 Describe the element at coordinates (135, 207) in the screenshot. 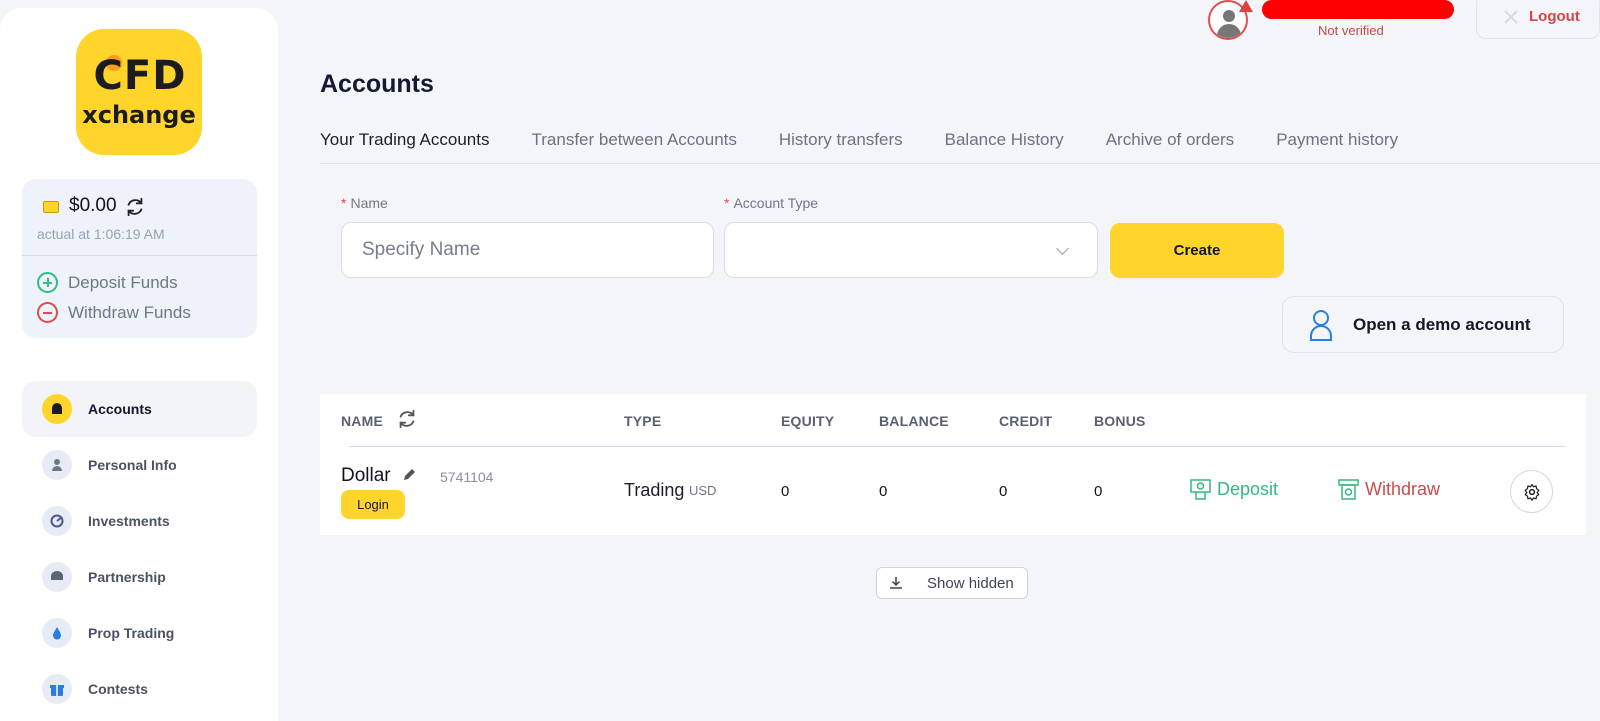

I see `refresh-balance-icon` at that location.